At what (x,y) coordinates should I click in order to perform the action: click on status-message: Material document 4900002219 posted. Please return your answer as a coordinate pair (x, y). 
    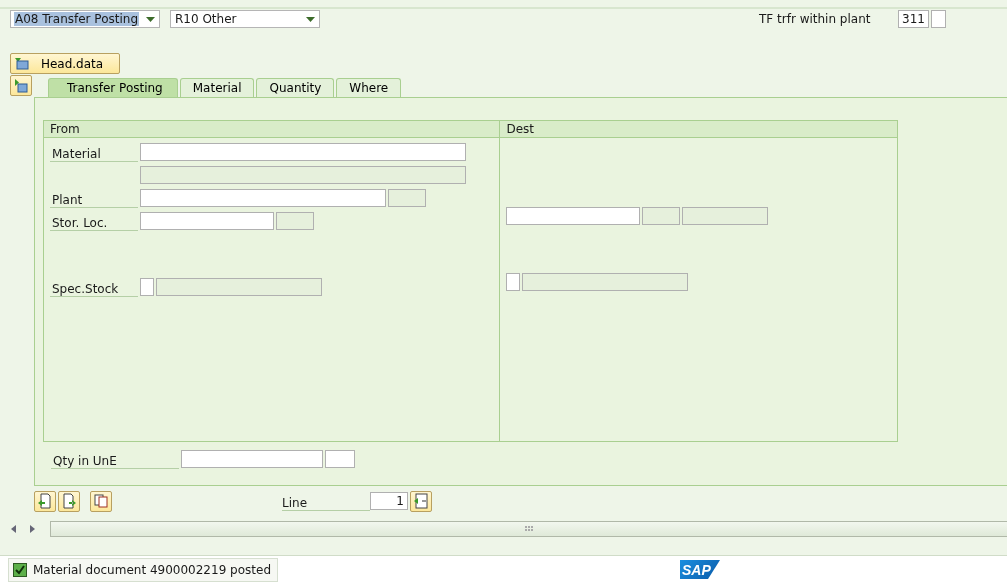
    Looking at the image, I should click on (143, 569).